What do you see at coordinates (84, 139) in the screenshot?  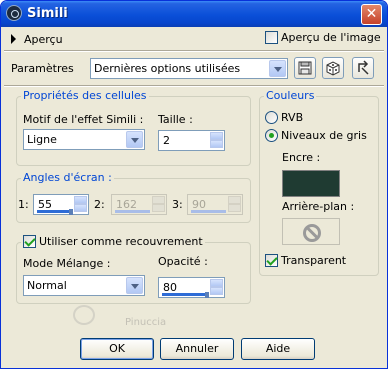 I see `pattern-dropdown: Ligne` at bounding box center [84, 139].